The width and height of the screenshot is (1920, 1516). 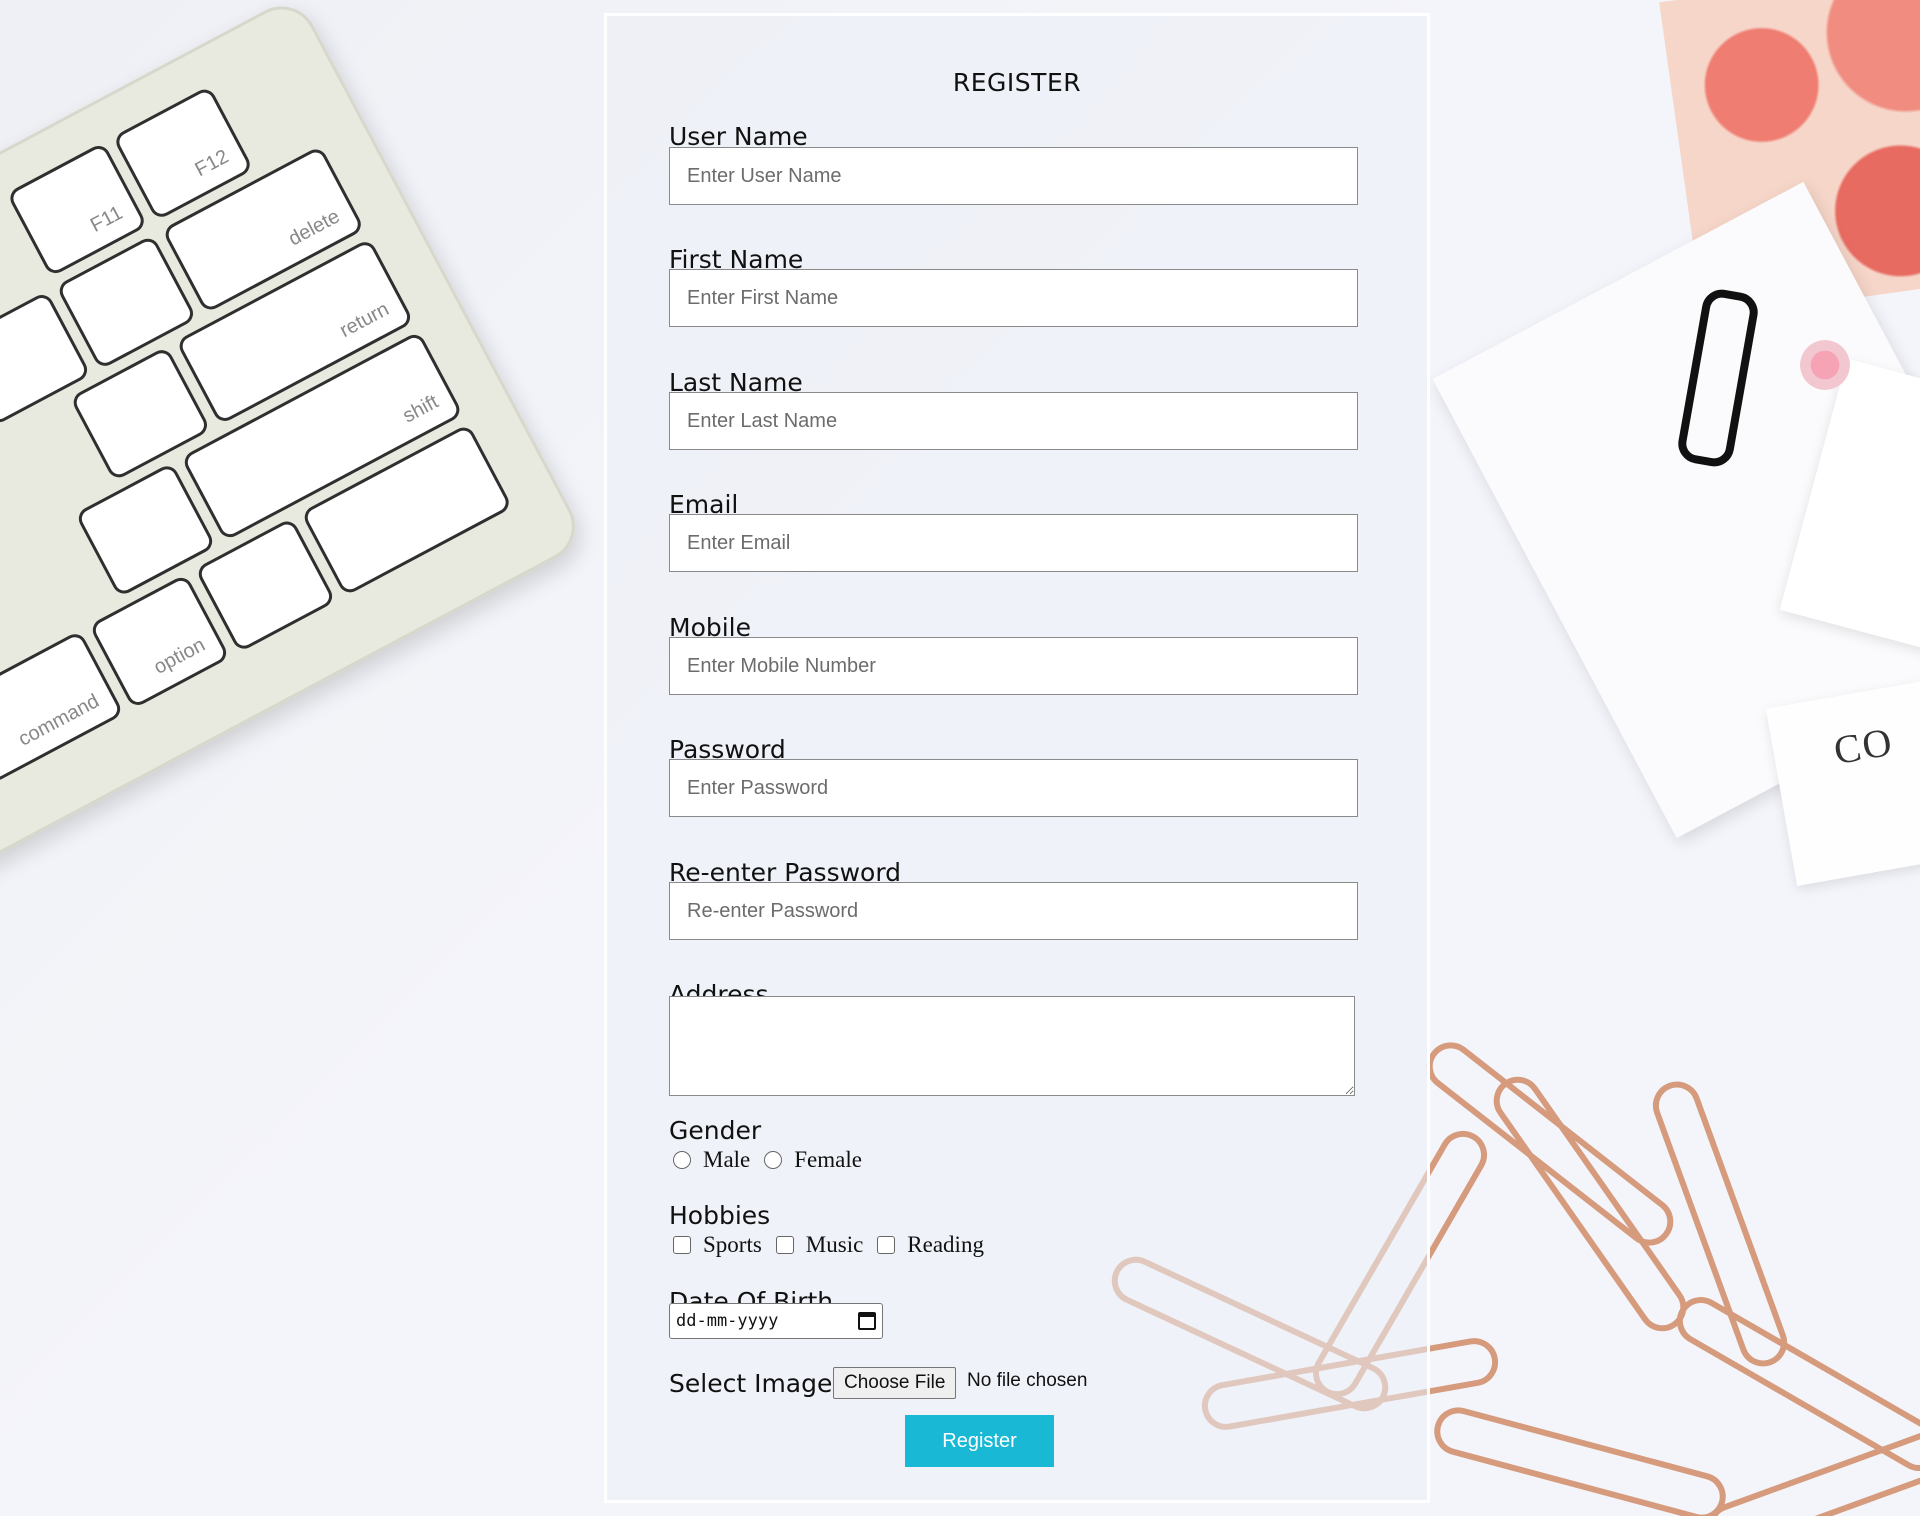 What do you see at coordinates (1842, 780) in the screenshot?
I see `paper-card-text: CO` at bounding box center [1842, 780].